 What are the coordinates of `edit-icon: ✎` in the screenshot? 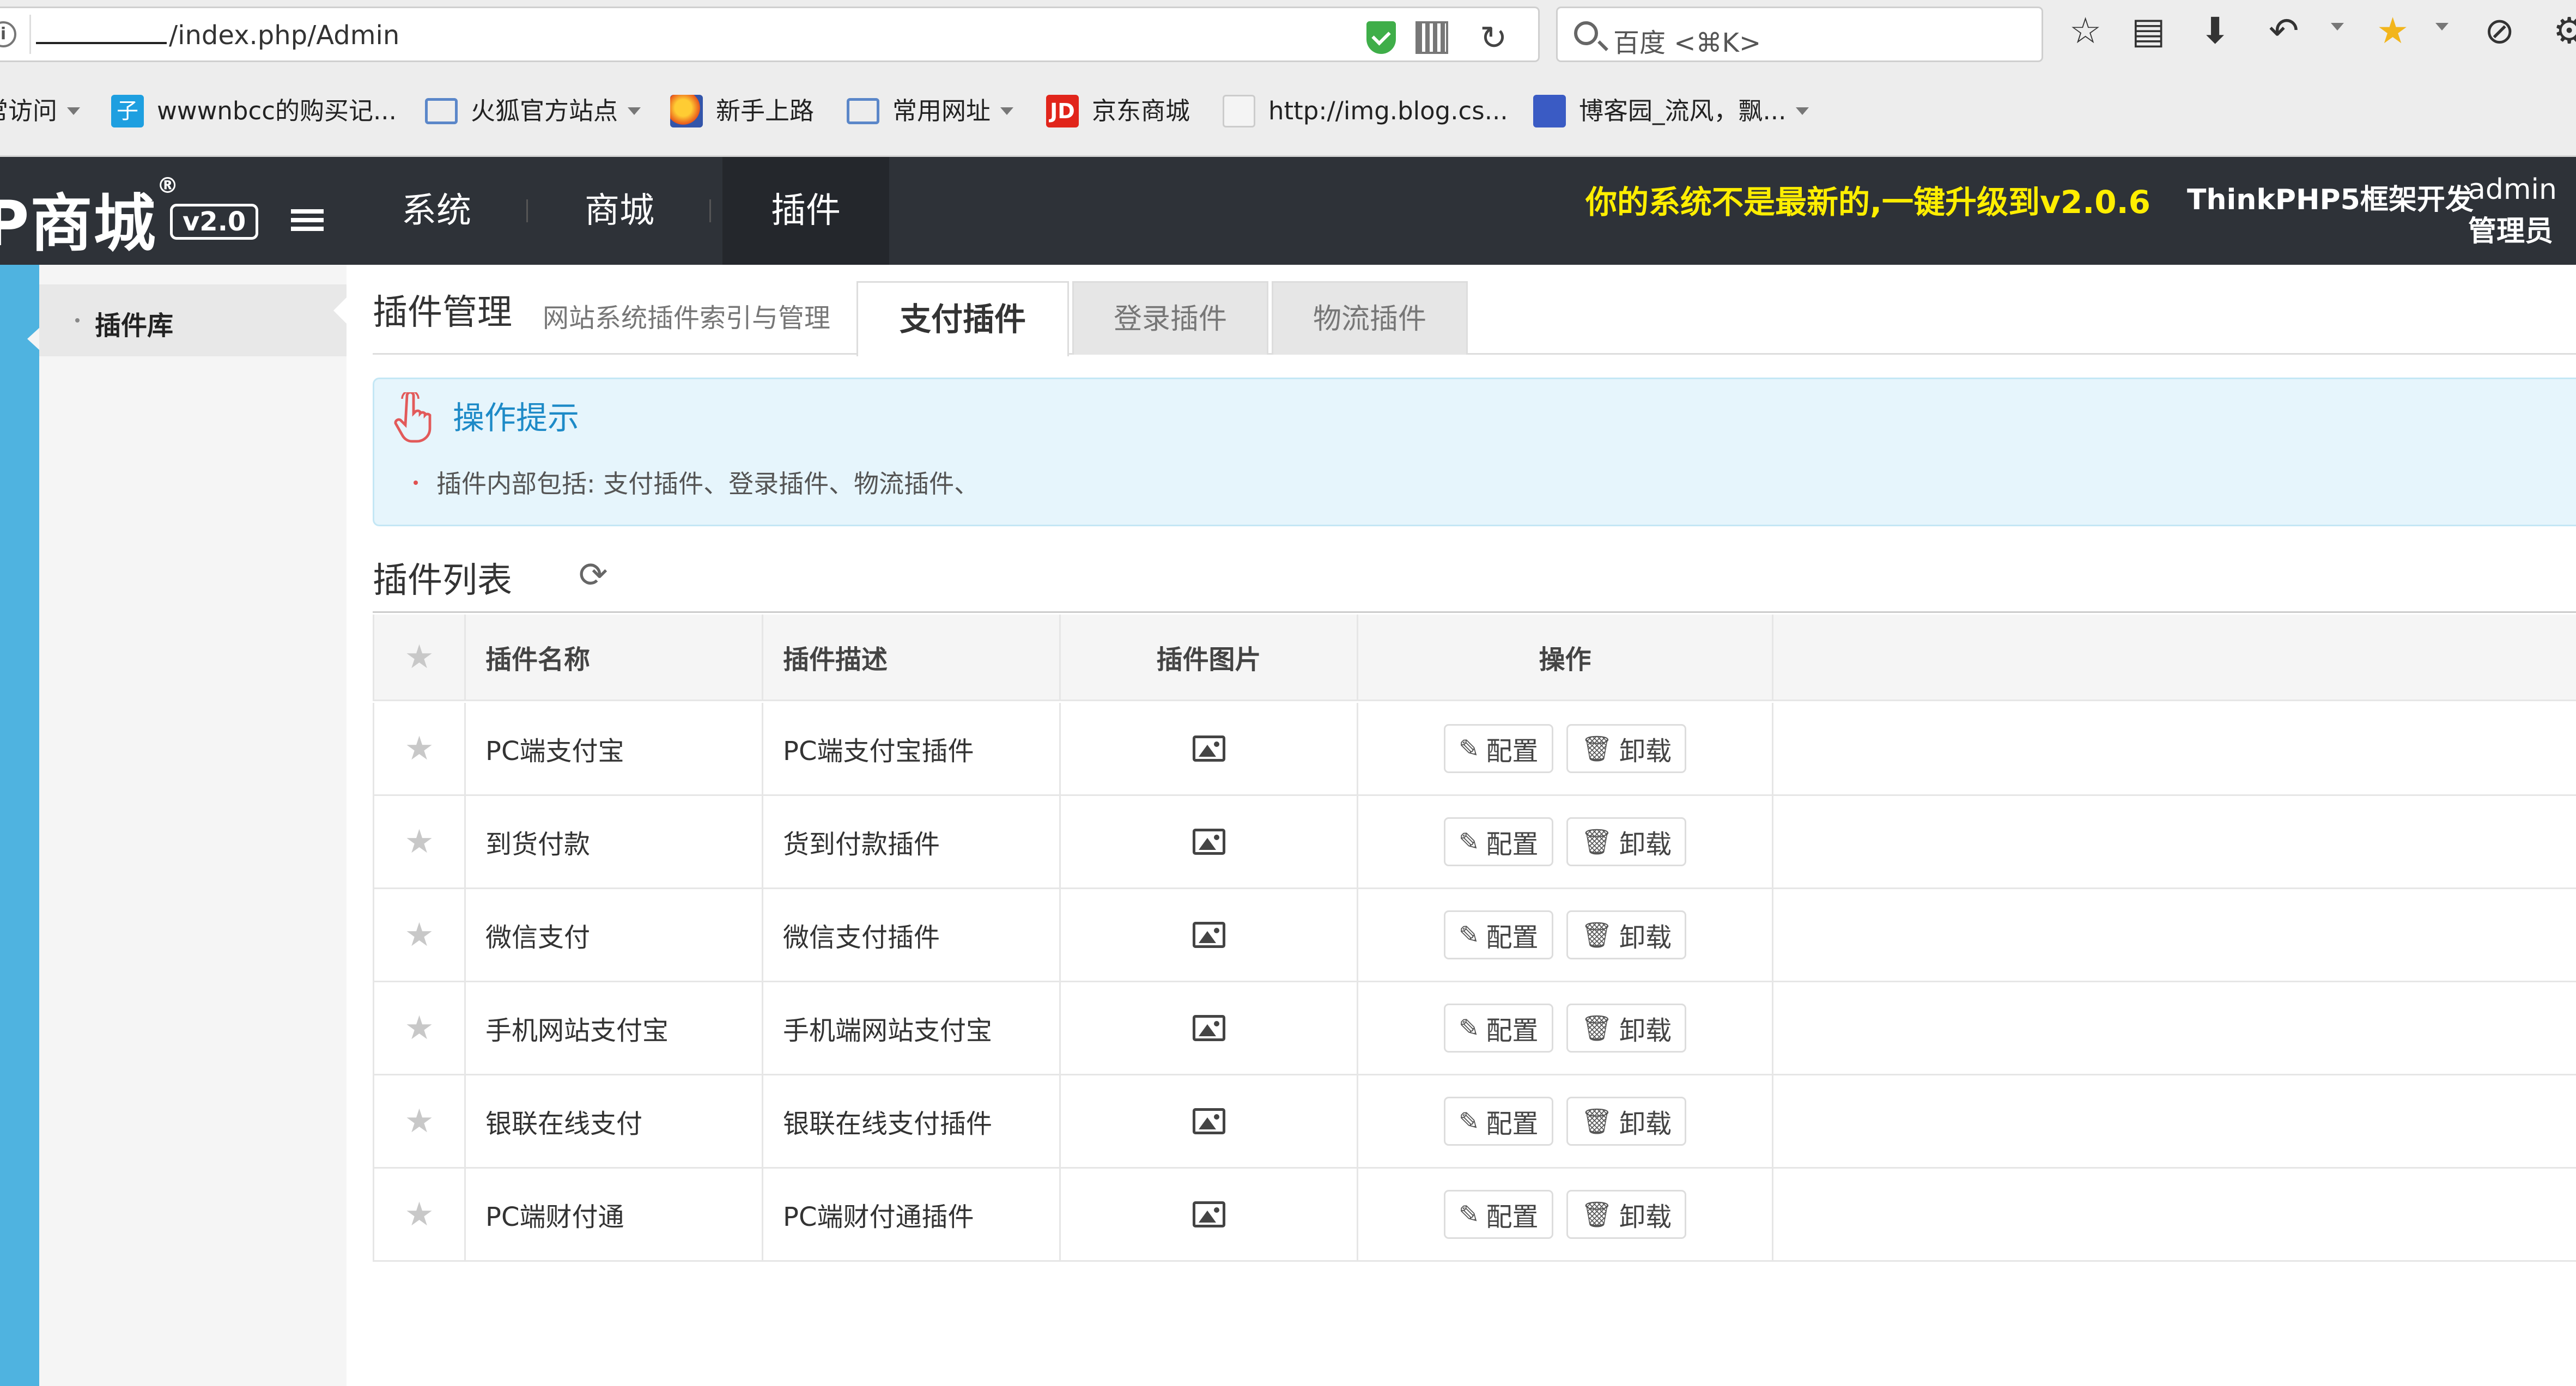 It's located at (1469, 1028).